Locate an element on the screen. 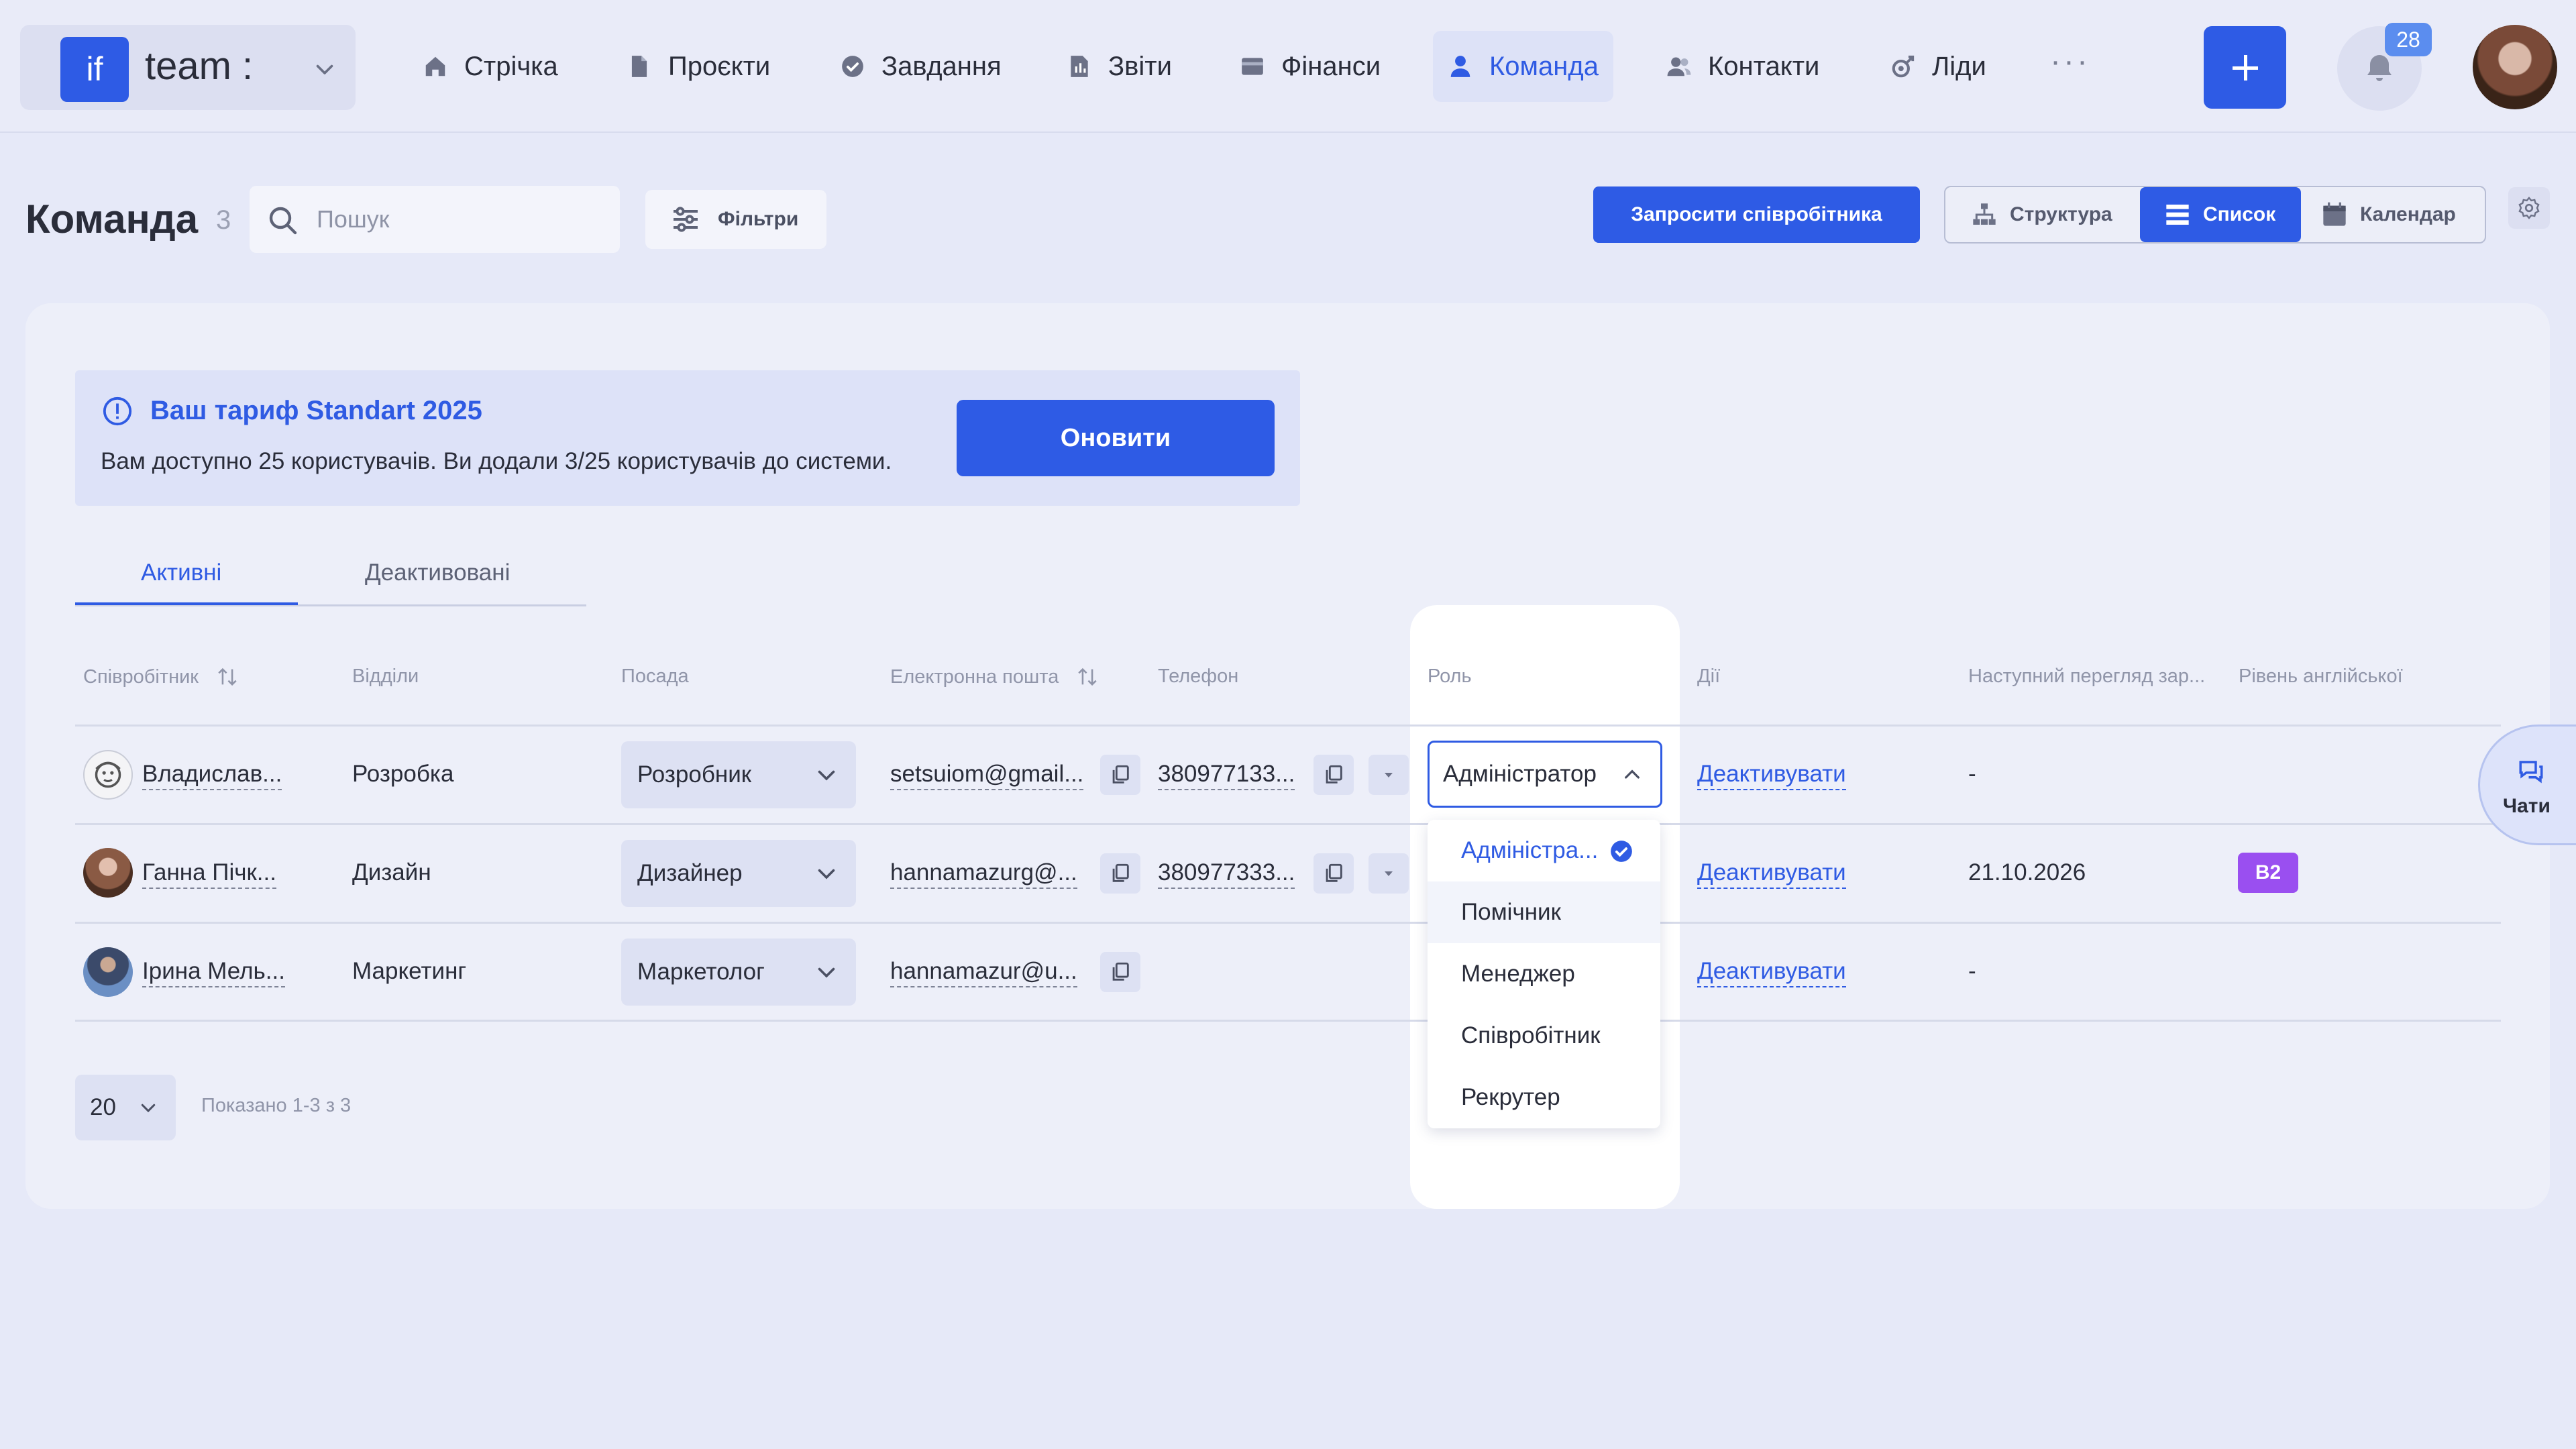 The height and width of the screenshot is (1449, 2576). next-review-date: - is located at coordinates (1972, 774).